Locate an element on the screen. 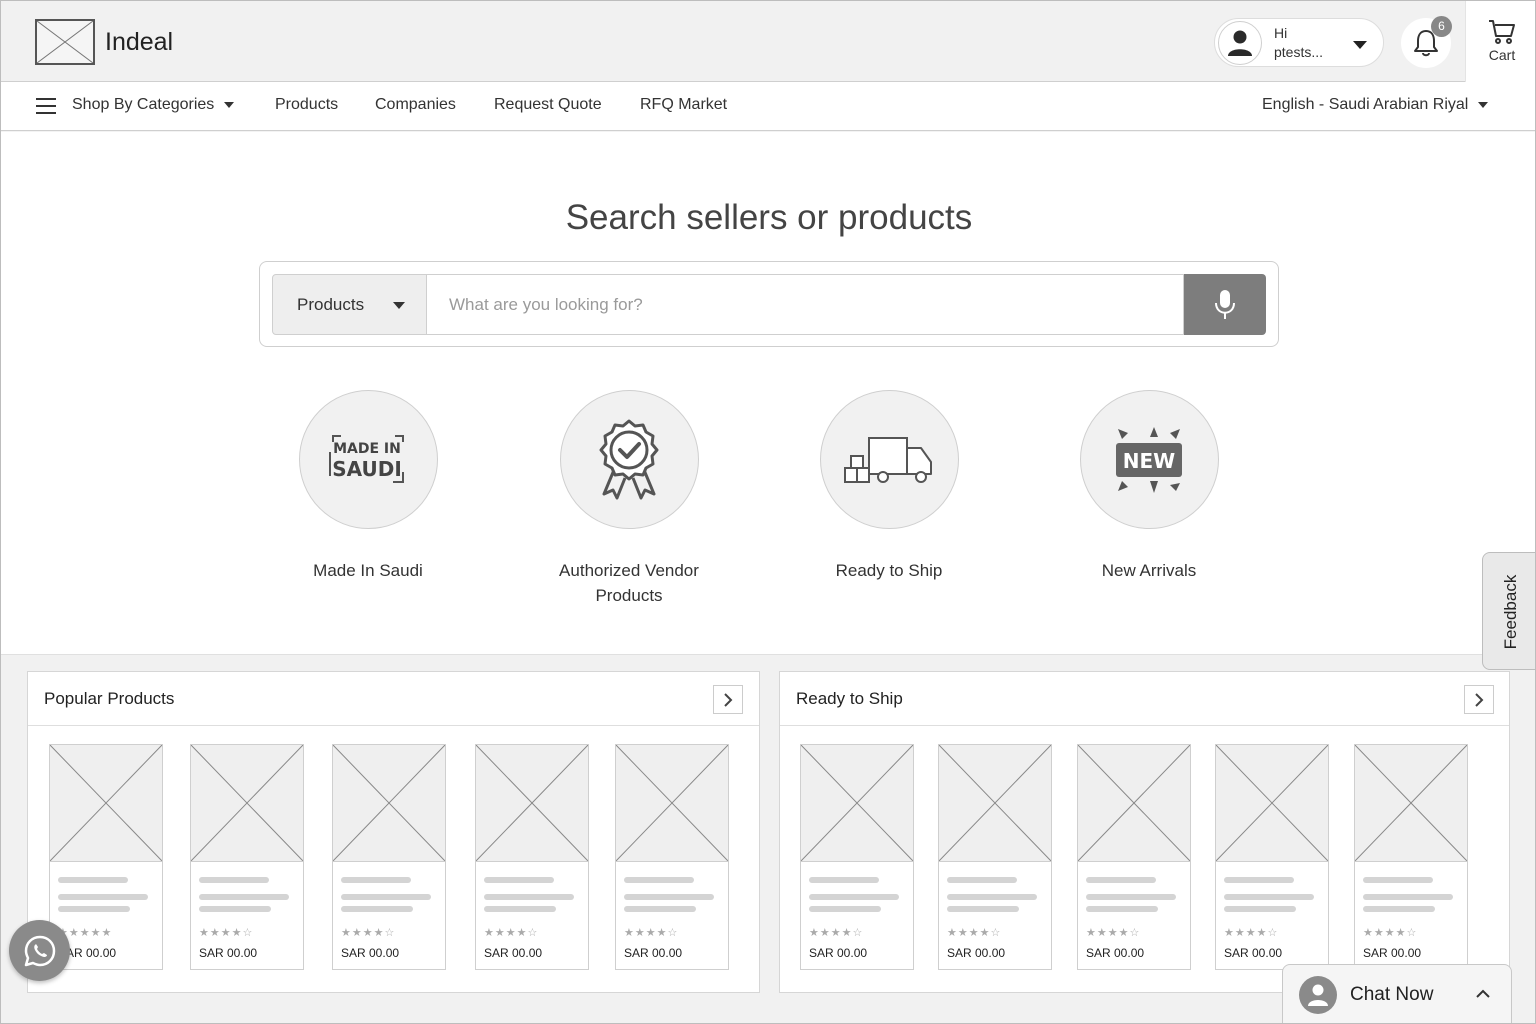 The image size is (1536, 1024). microphone-icon is located at coordinates (1225, 304).